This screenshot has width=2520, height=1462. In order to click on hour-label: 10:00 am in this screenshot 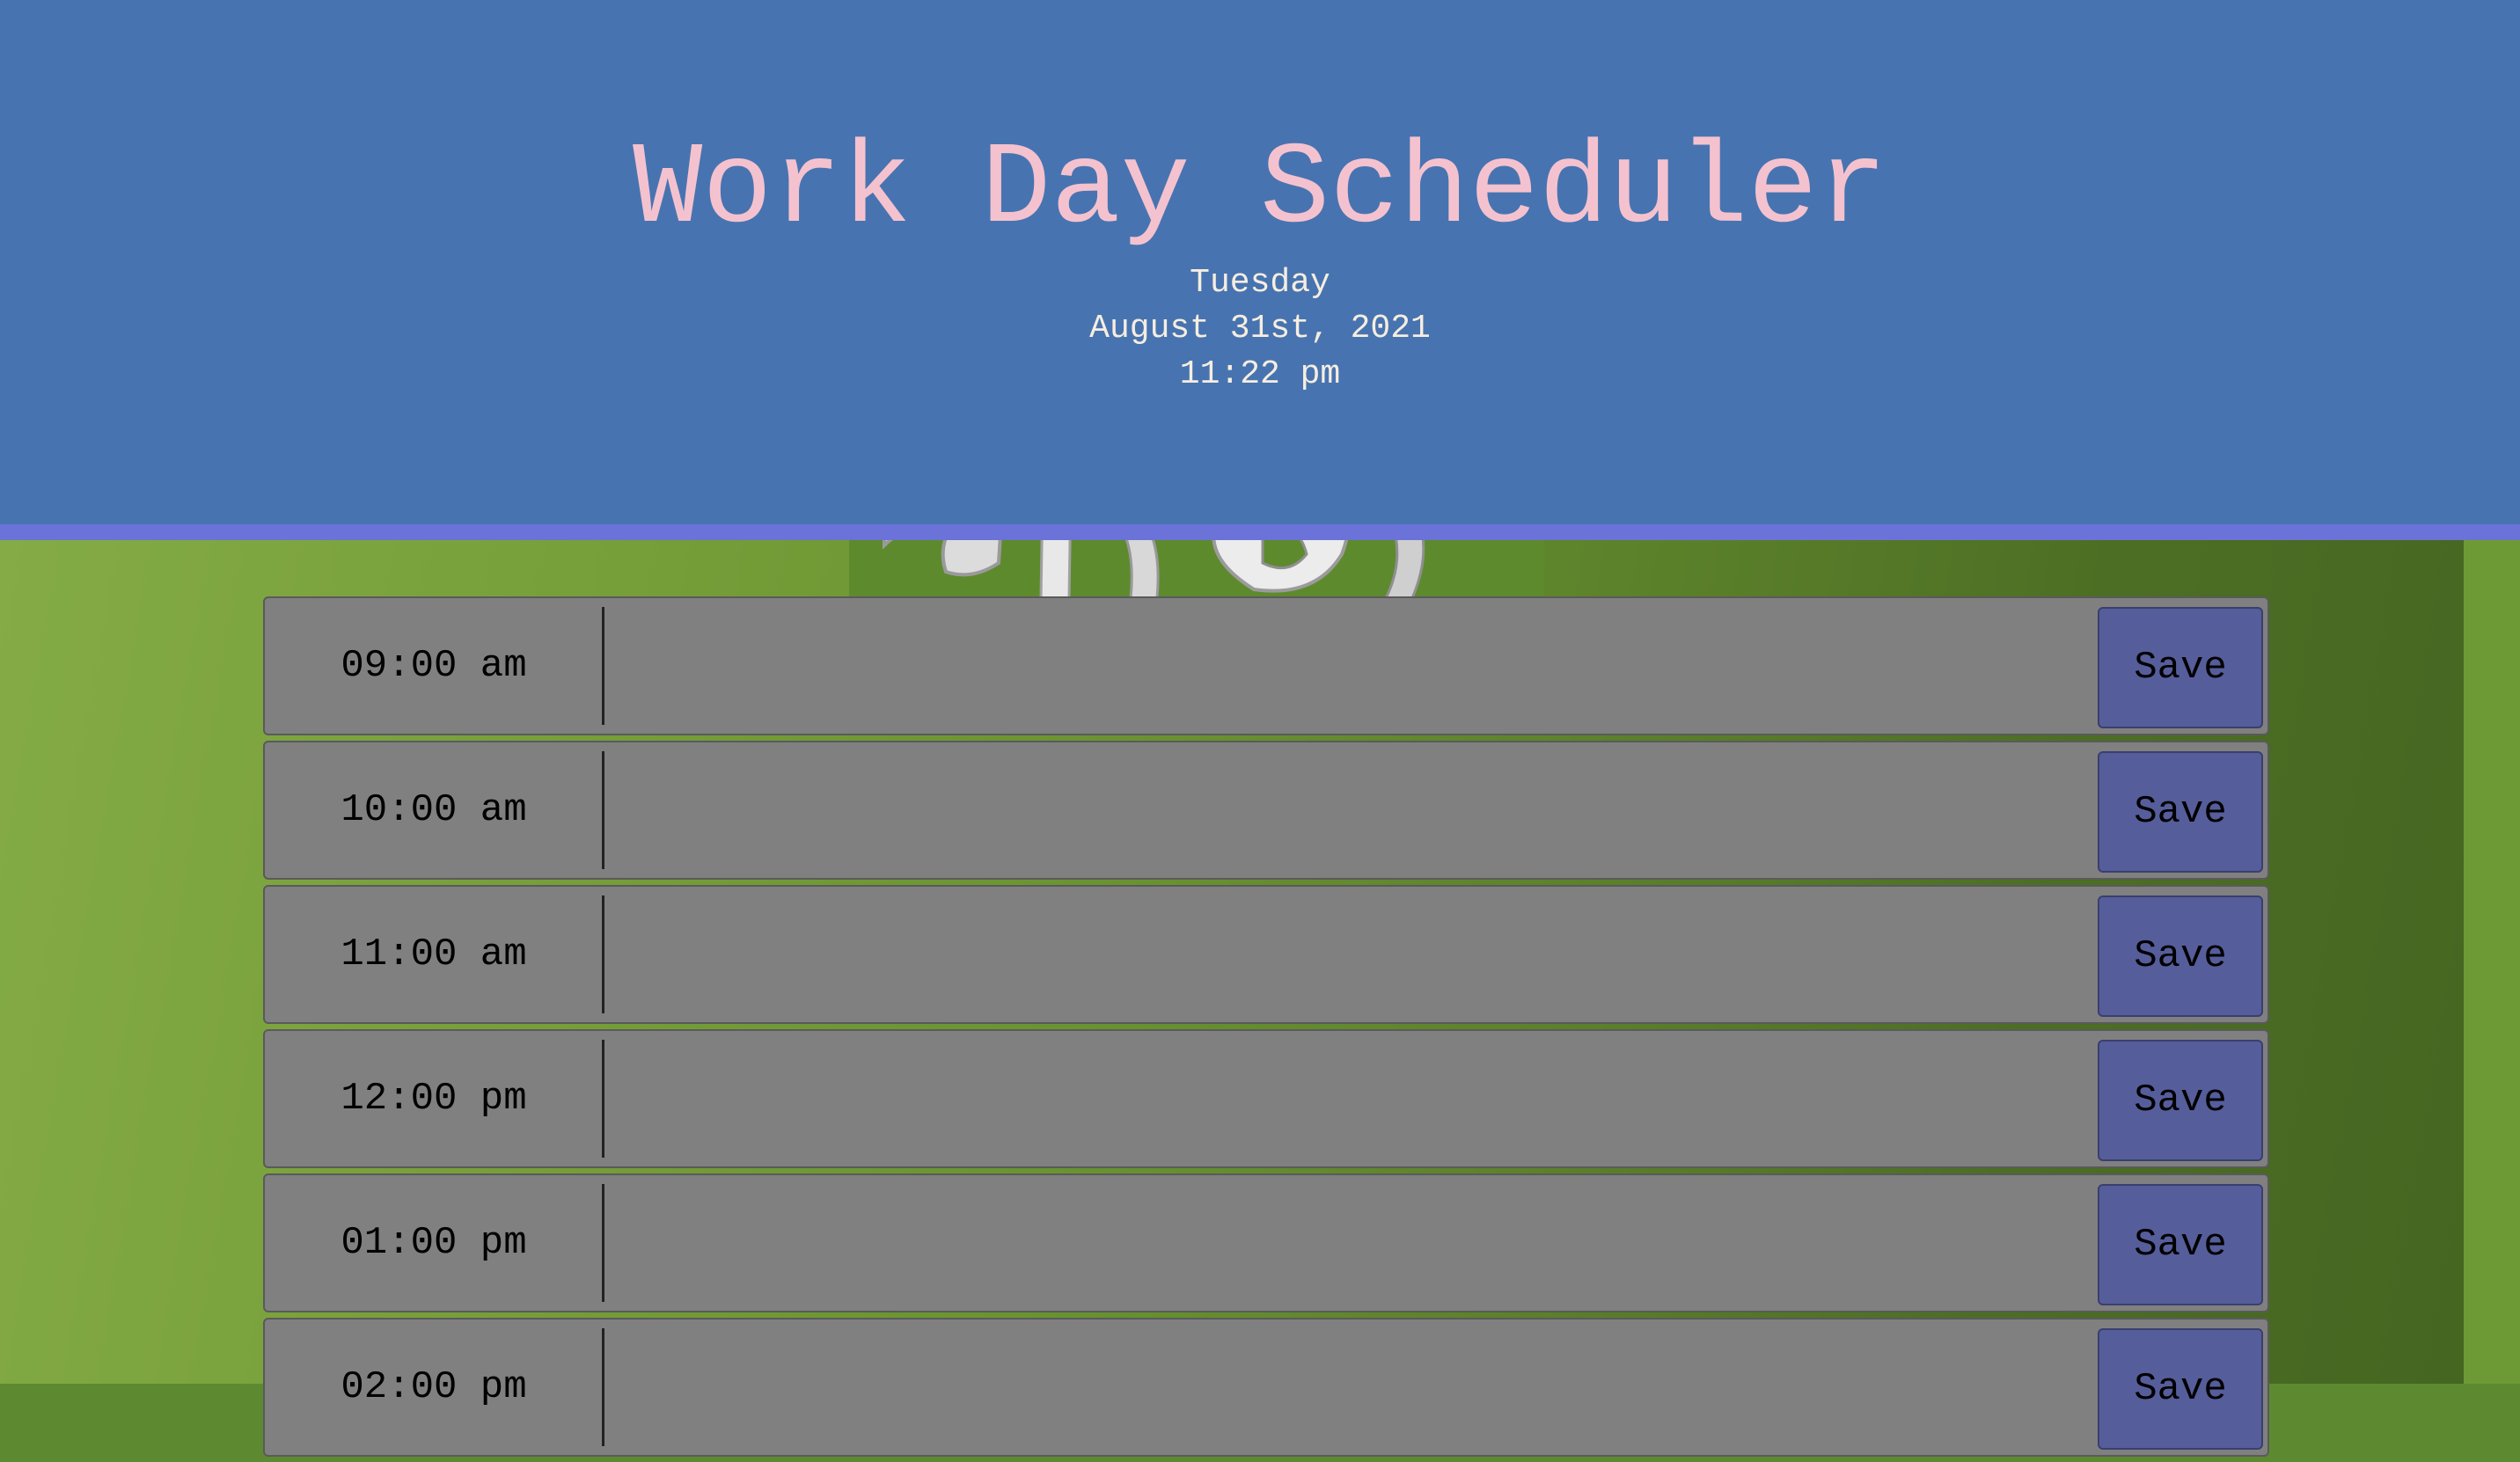, I will do `click(434, 810)`.